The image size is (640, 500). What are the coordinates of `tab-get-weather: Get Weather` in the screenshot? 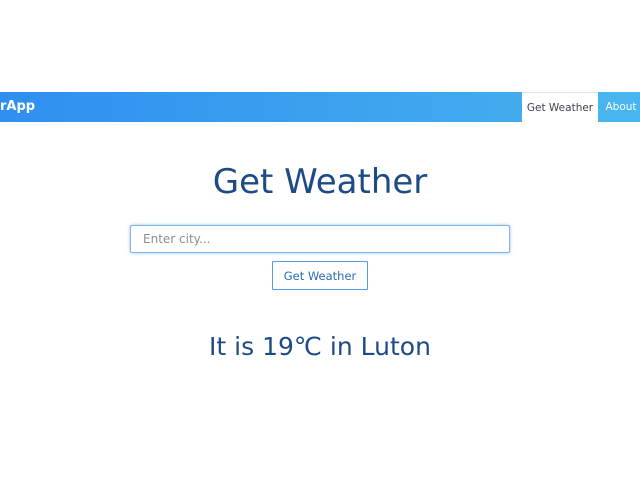 It's located at (560, 107).